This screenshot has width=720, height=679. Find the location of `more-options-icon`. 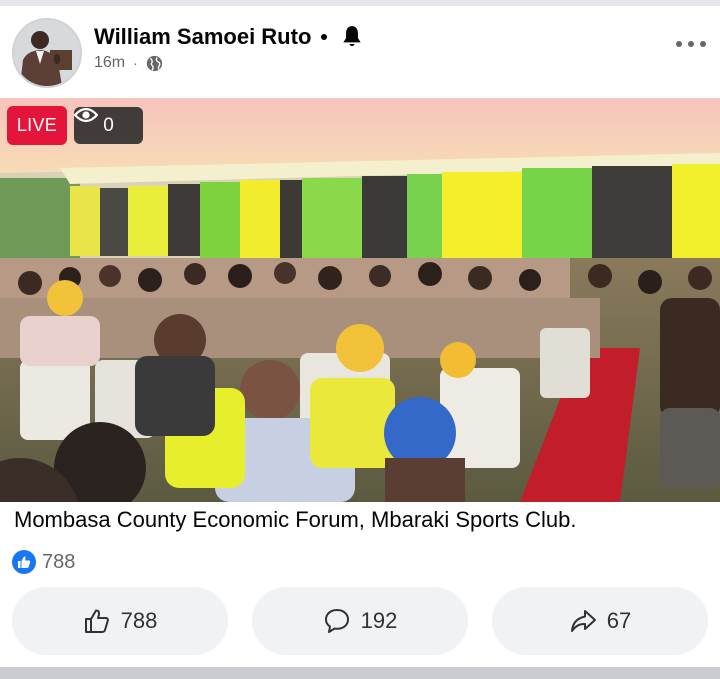

more-options-icon is located at coordinates (691, 44).